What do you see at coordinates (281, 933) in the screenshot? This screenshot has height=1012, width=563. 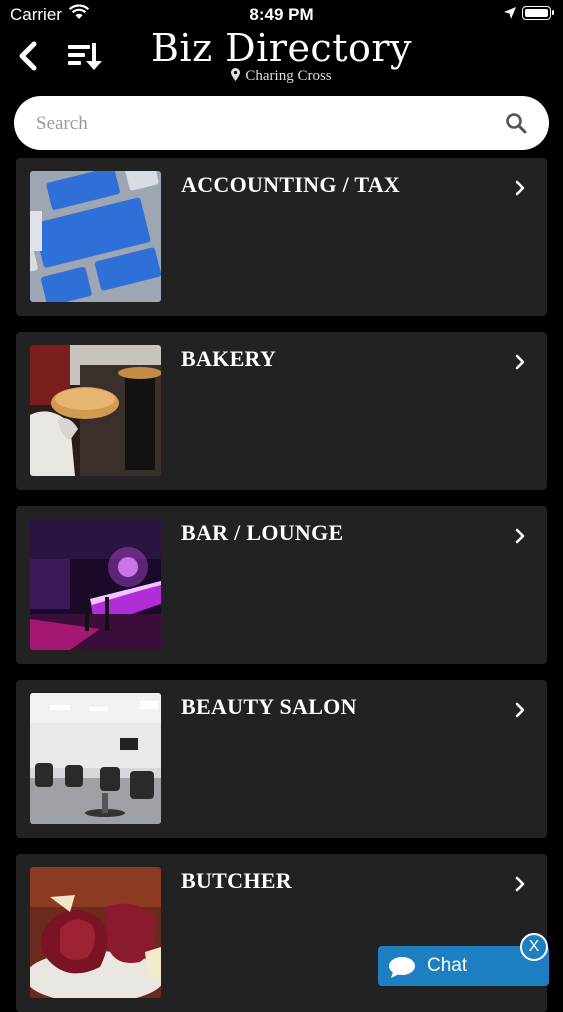 I see `category-row-butcher: BUTCHER` at bounding box center [281, 933].